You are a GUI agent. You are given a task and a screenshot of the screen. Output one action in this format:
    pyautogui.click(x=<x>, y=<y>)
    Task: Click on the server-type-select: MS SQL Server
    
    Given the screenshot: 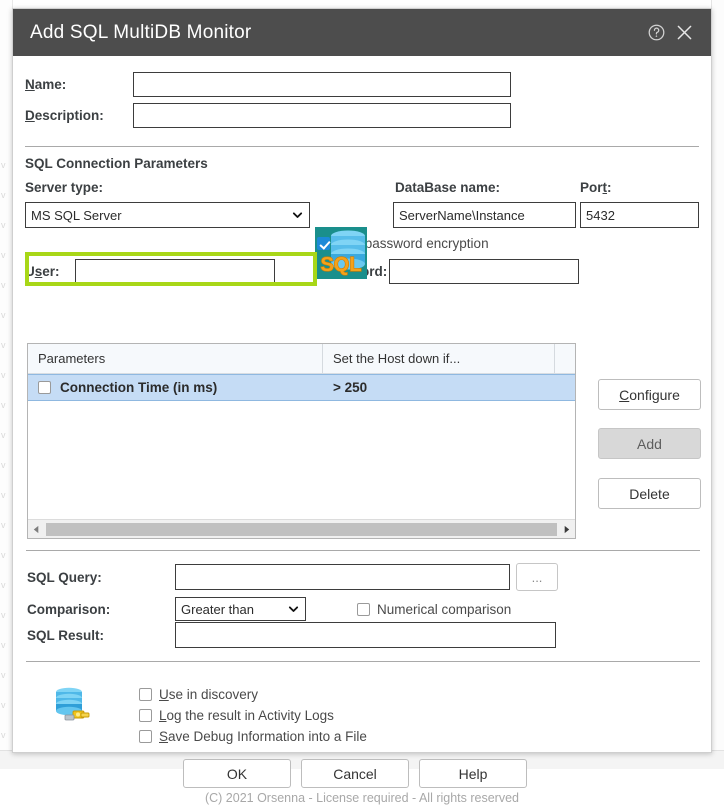 What is the action you would take?
    pyautogui.click(x=167, y=215)
    